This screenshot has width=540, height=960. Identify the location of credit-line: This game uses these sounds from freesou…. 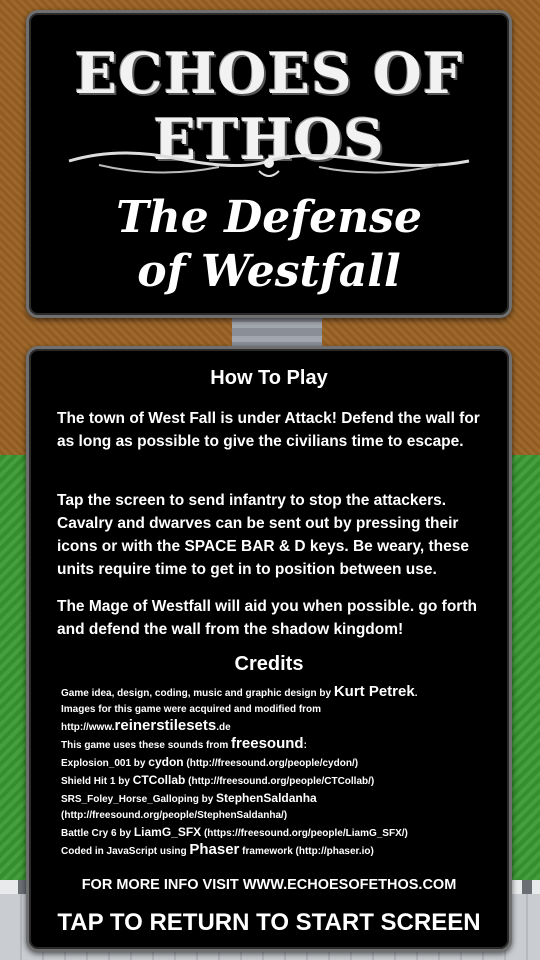
(184, 743).